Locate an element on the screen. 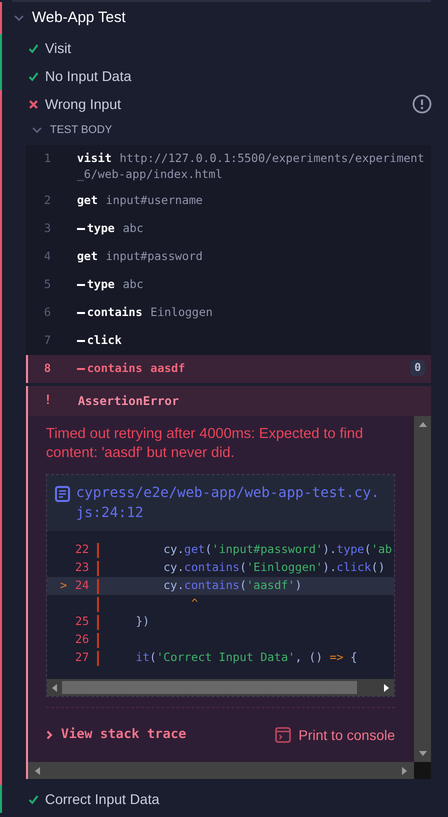 The image size is (448, 817). count-badge: 0 is located at coordinates (417, 368).